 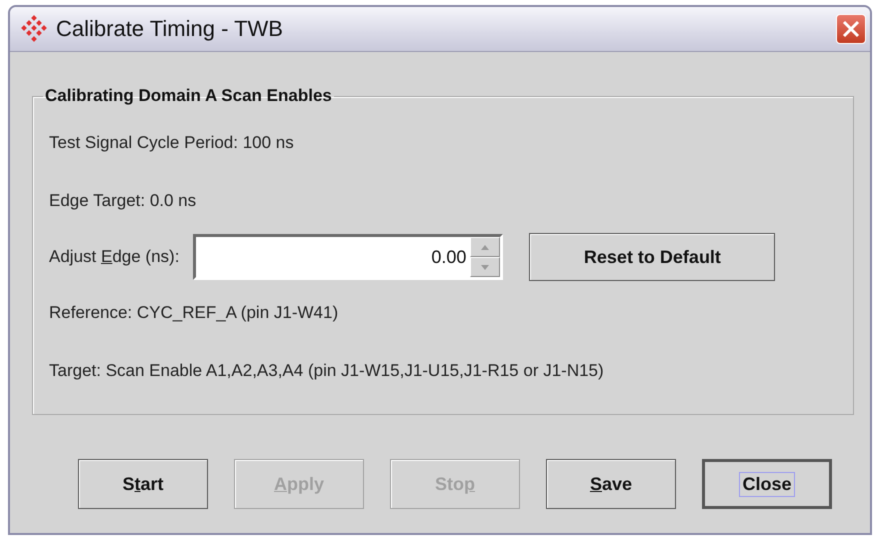 What do you see at coordinates (851, 29) in the screenshot?
I see `close-icon` at bounding box center [851, 29].